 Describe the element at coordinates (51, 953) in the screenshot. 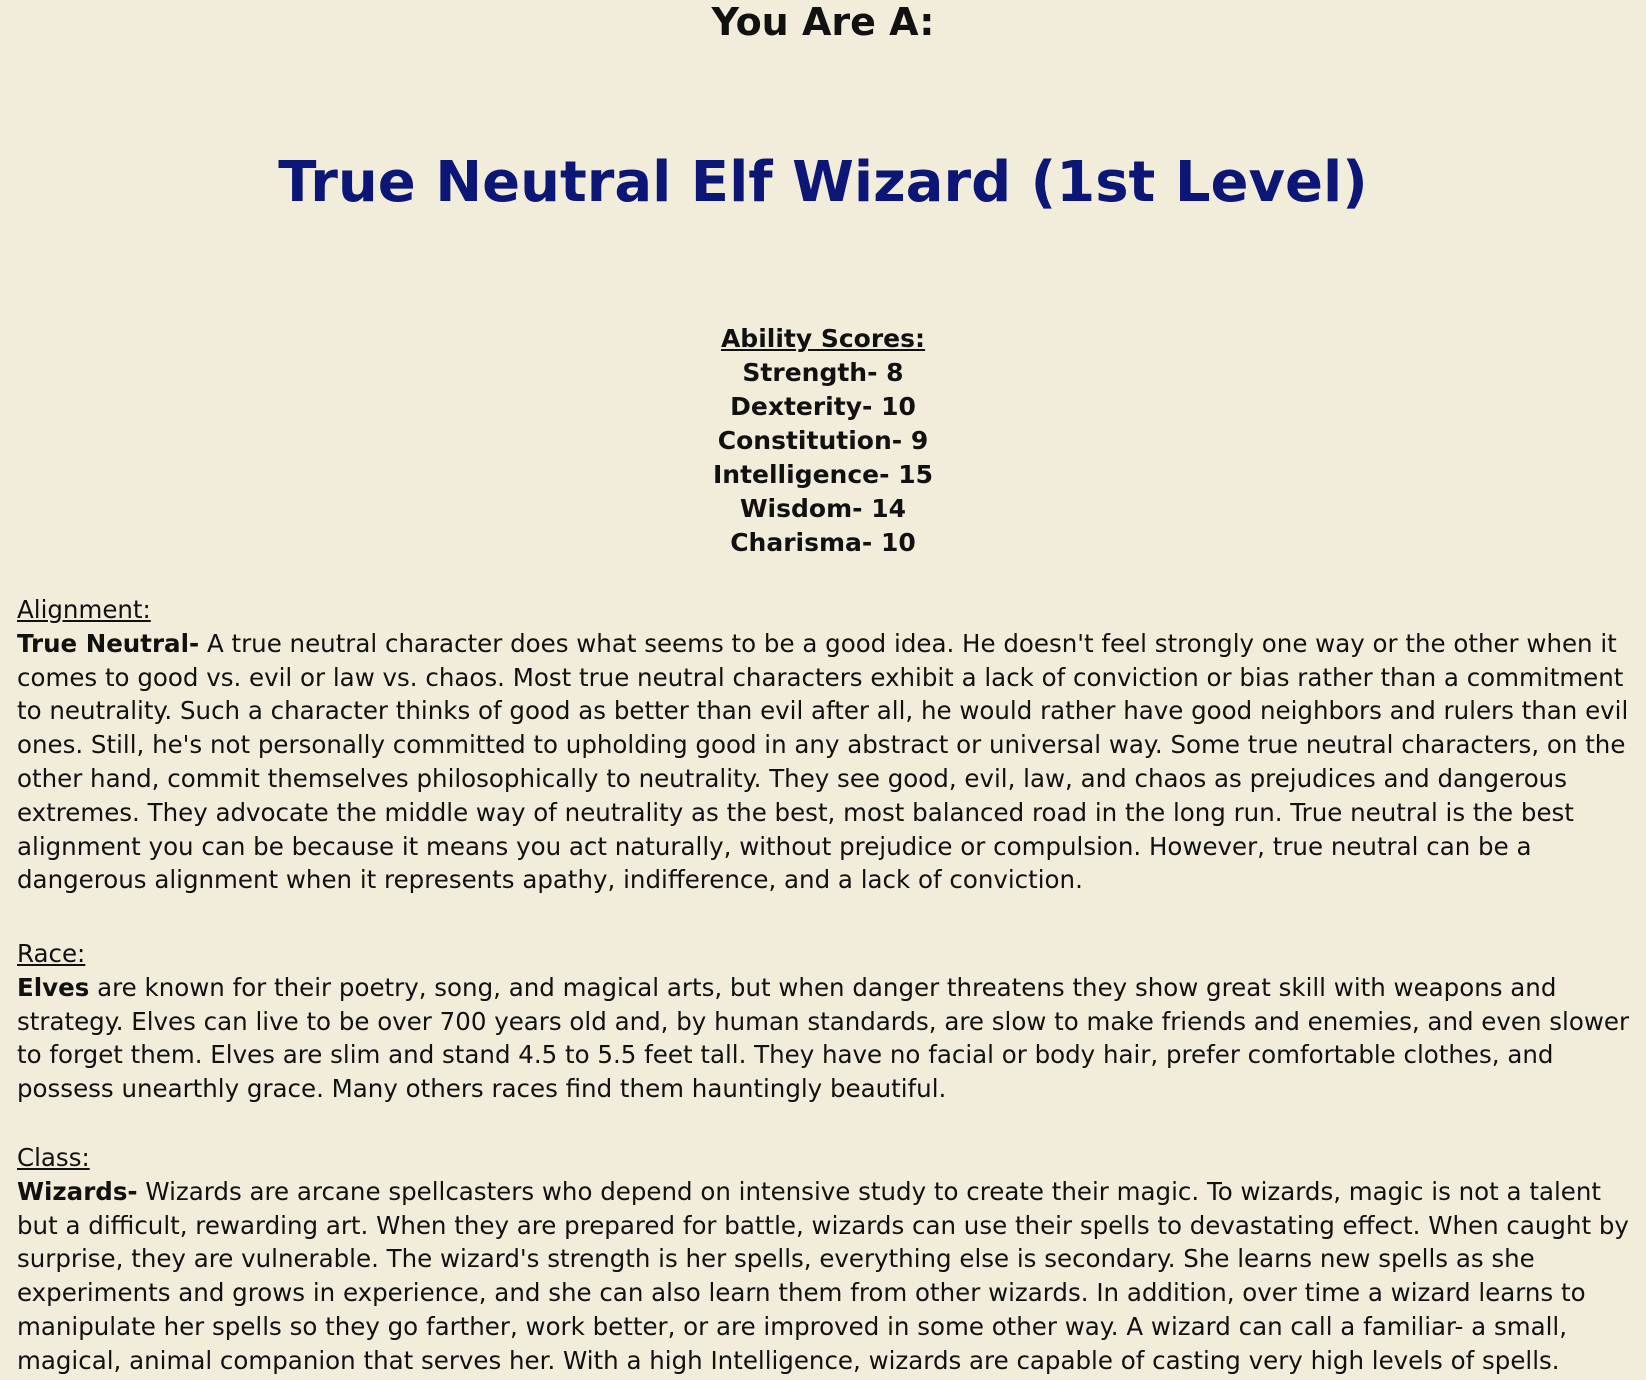

I see `race-label: Race:` at that location.